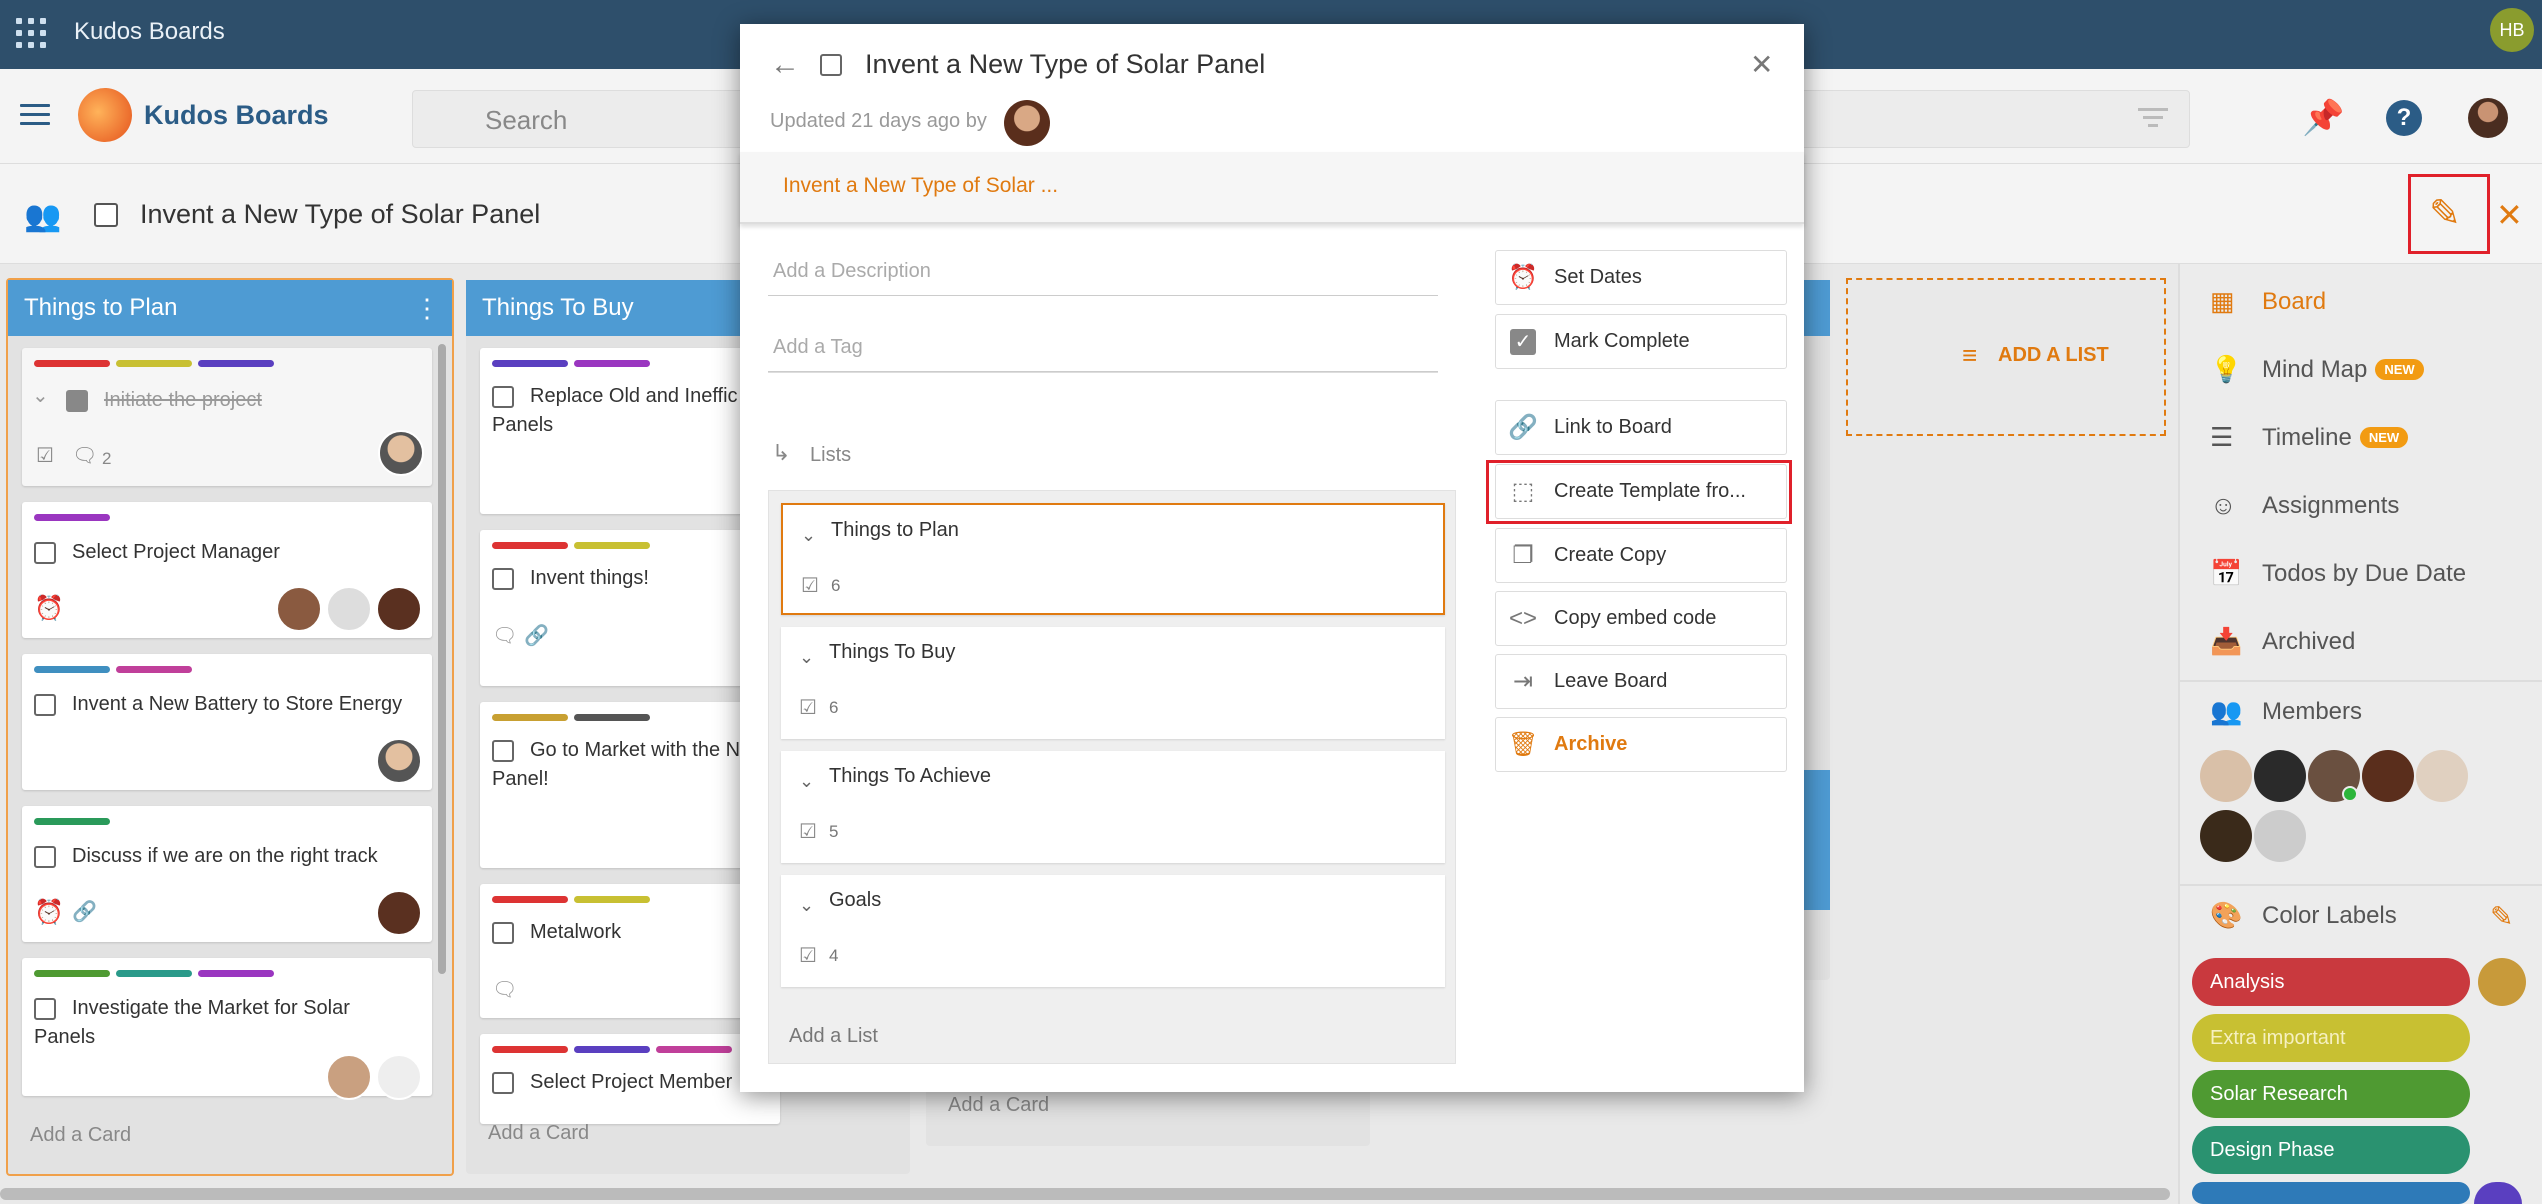 The image size is (2542, 1204). I want to click on card-title: Invent things!, so click(589, 578).